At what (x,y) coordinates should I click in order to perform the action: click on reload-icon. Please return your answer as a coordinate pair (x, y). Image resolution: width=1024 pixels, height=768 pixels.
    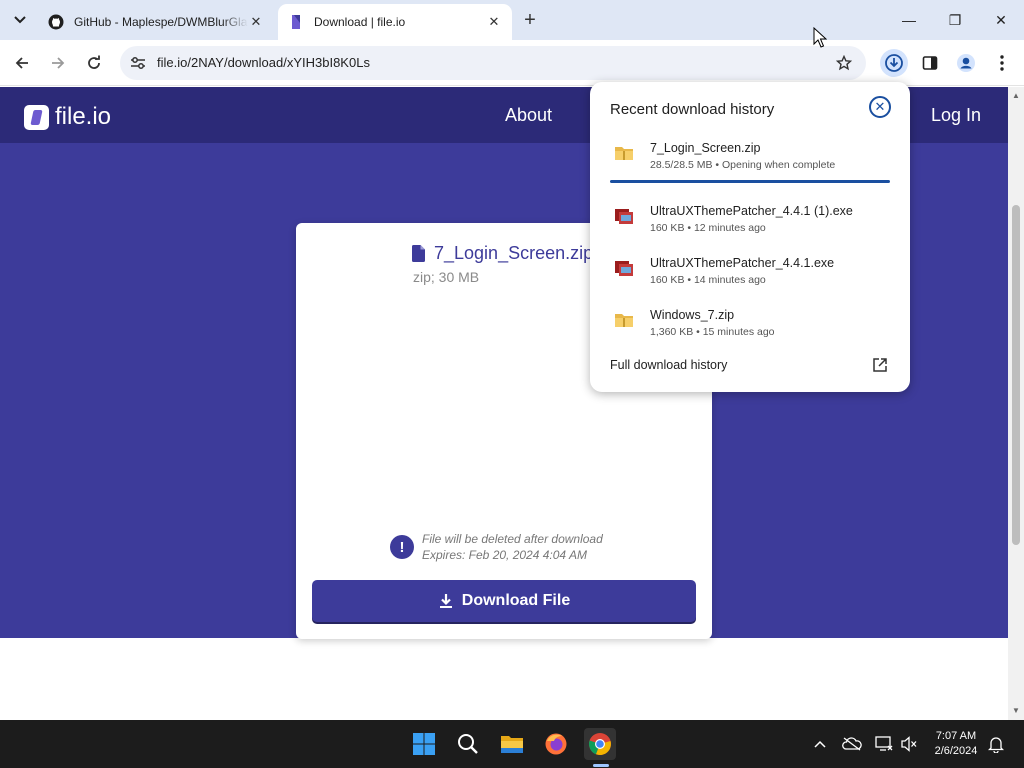
    Looking at the image, I should click on (94, 62).